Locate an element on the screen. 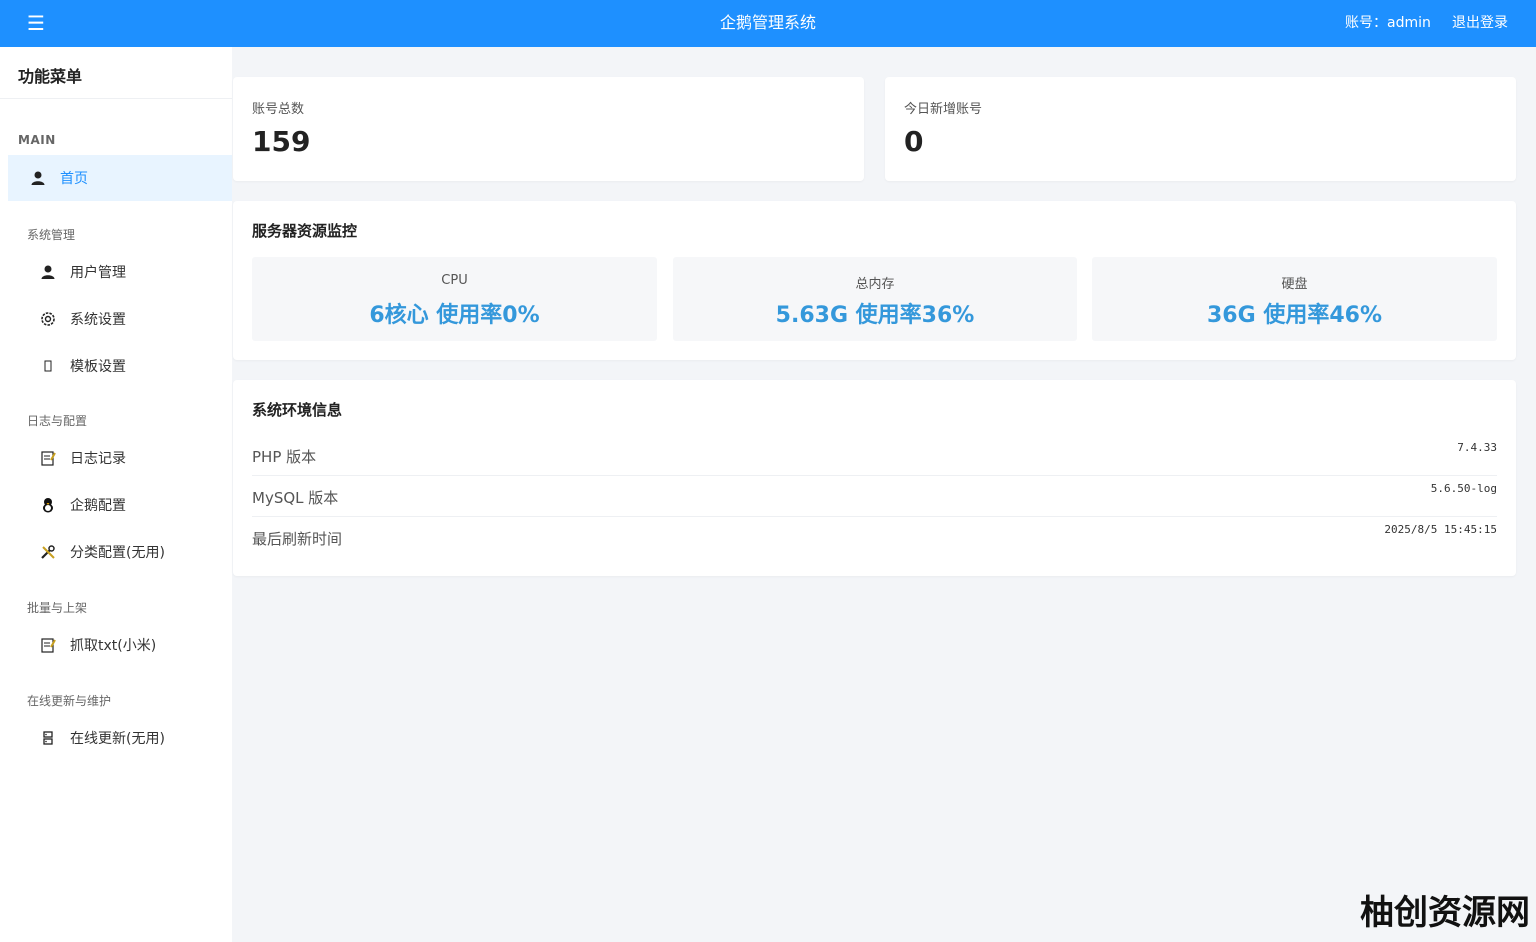  sidebar-item-label: 企鹅配置 is located at coordinates (98, 506).